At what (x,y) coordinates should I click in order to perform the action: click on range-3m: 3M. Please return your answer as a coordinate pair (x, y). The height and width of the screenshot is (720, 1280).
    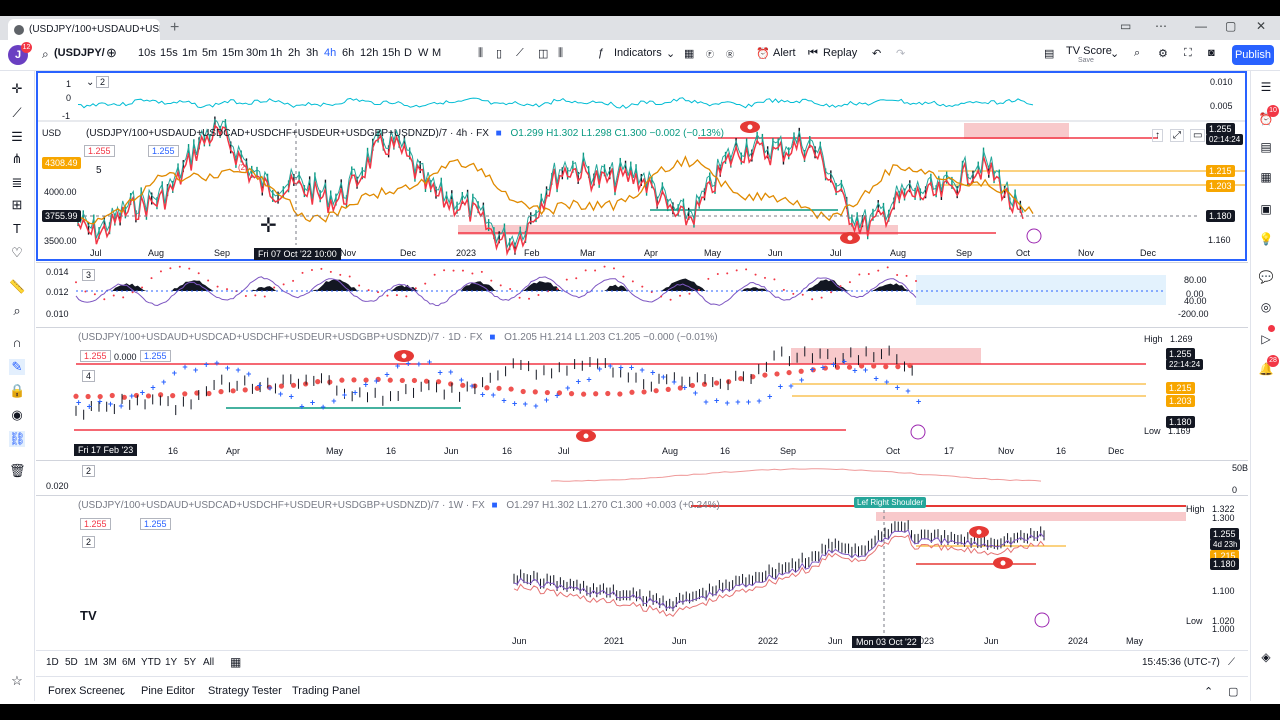
    Looking at the image, I should click on (110, 662).